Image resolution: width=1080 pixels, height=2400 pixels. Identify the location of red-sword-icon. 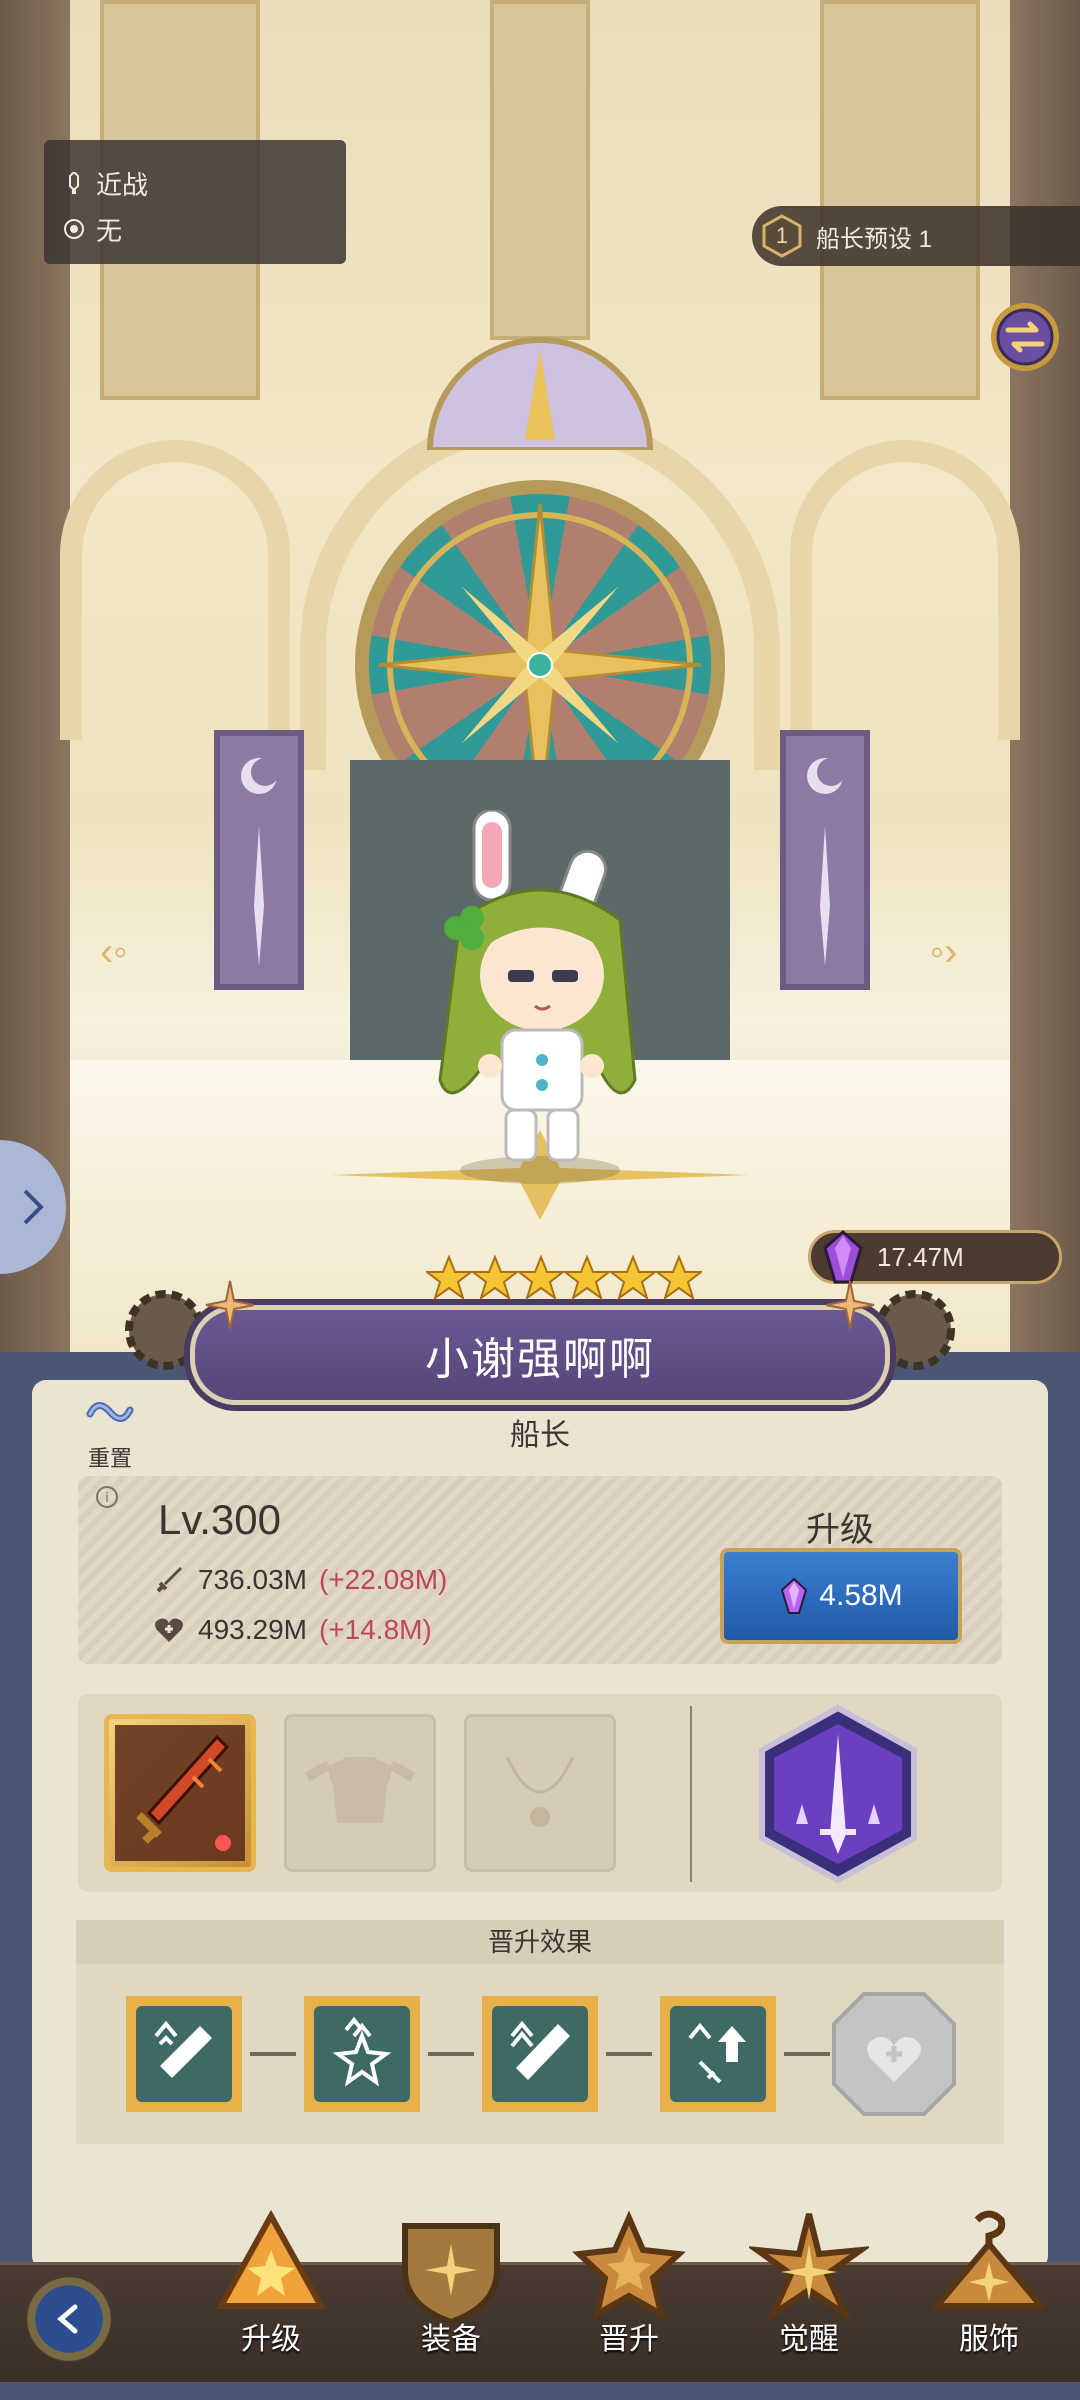
(180, 1793).